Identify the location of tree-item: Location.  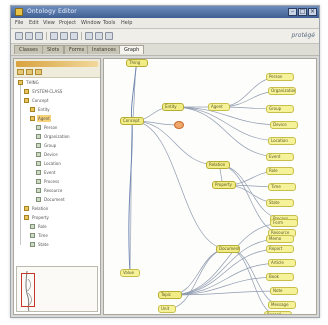
(57, 163).